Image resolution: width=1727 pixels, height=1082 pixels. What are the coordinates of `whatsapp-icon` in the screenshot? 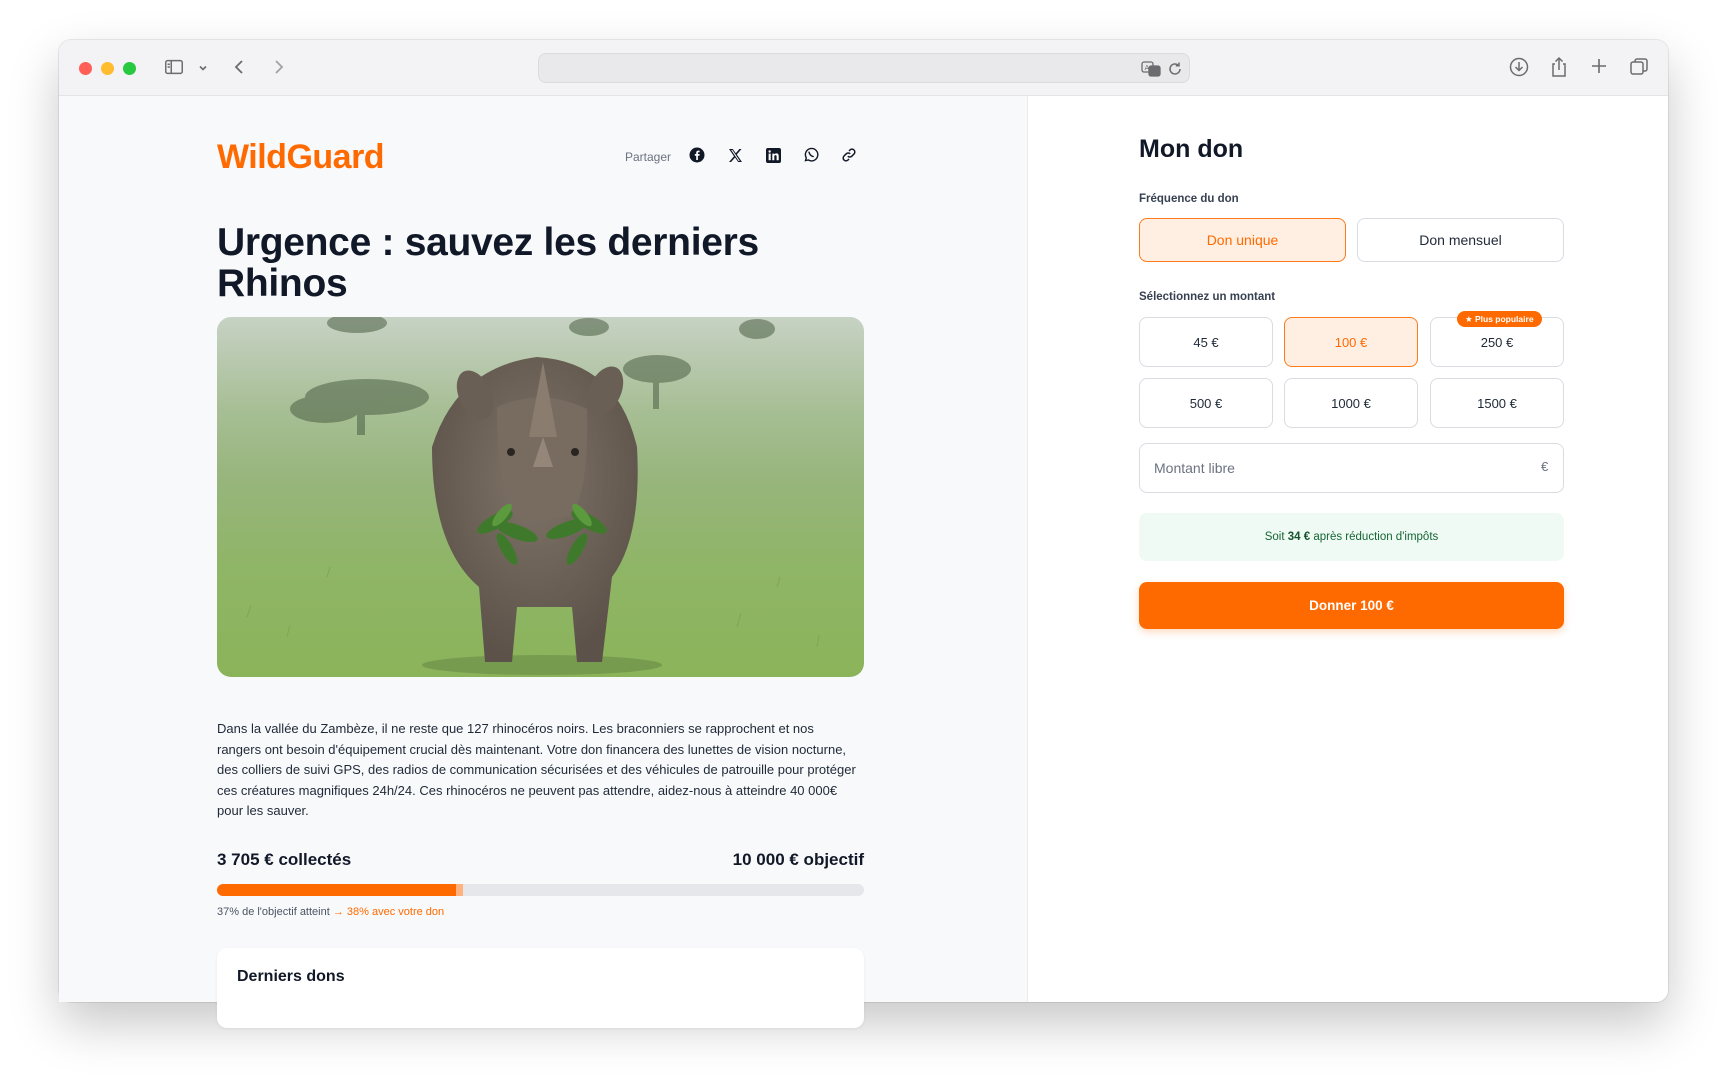 It's located at (811, 155).